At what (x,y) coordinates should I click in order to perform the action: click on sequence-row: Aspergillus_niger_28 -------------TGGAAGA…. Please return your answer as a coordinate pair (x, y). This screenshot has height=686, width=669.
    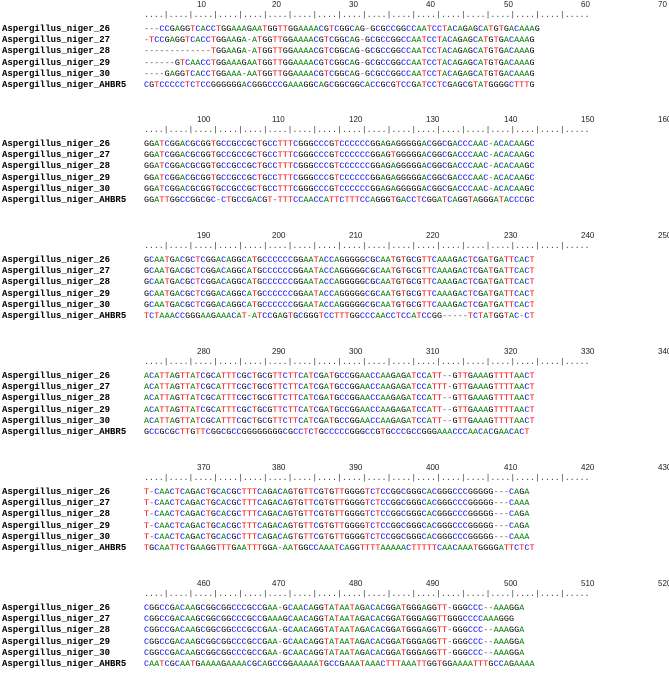
    Looking at the image, I should click on (334, 51).